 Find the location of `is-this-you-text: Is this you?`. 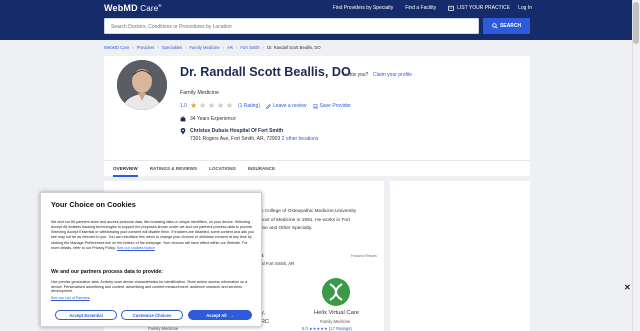

is-this-you-text: Is this you? is located at coordinates (356, 75).